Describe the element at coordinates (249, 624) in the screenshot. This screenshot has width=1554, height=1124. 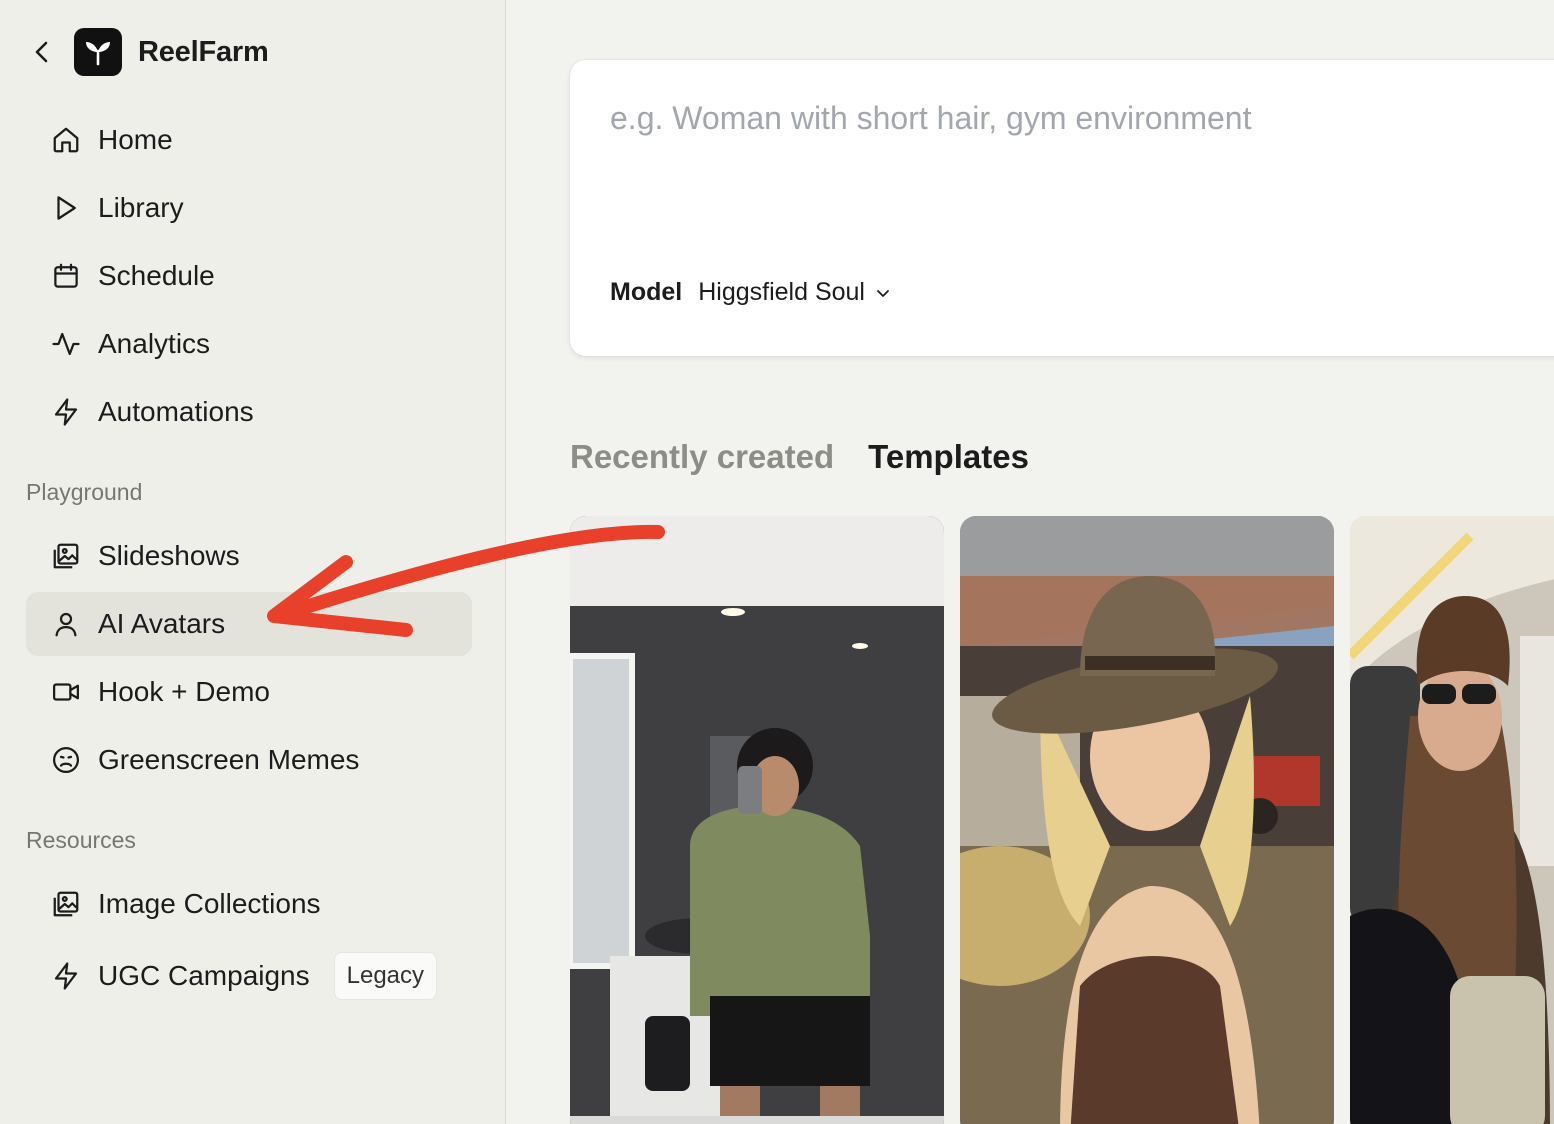
I see `sidebar-item-ai-avatars: AI Avatars` at that location.